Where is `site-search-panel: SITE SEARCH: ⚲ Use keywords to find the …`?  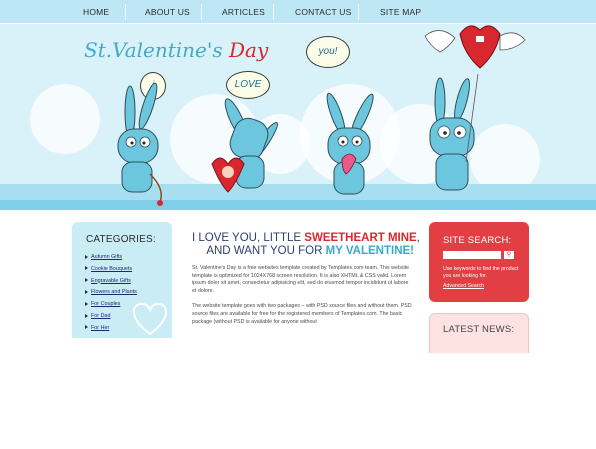
site-search-panel: SITE SEARCH: ⚲ Use keywords to find the … is located at coordinates (479, 262).